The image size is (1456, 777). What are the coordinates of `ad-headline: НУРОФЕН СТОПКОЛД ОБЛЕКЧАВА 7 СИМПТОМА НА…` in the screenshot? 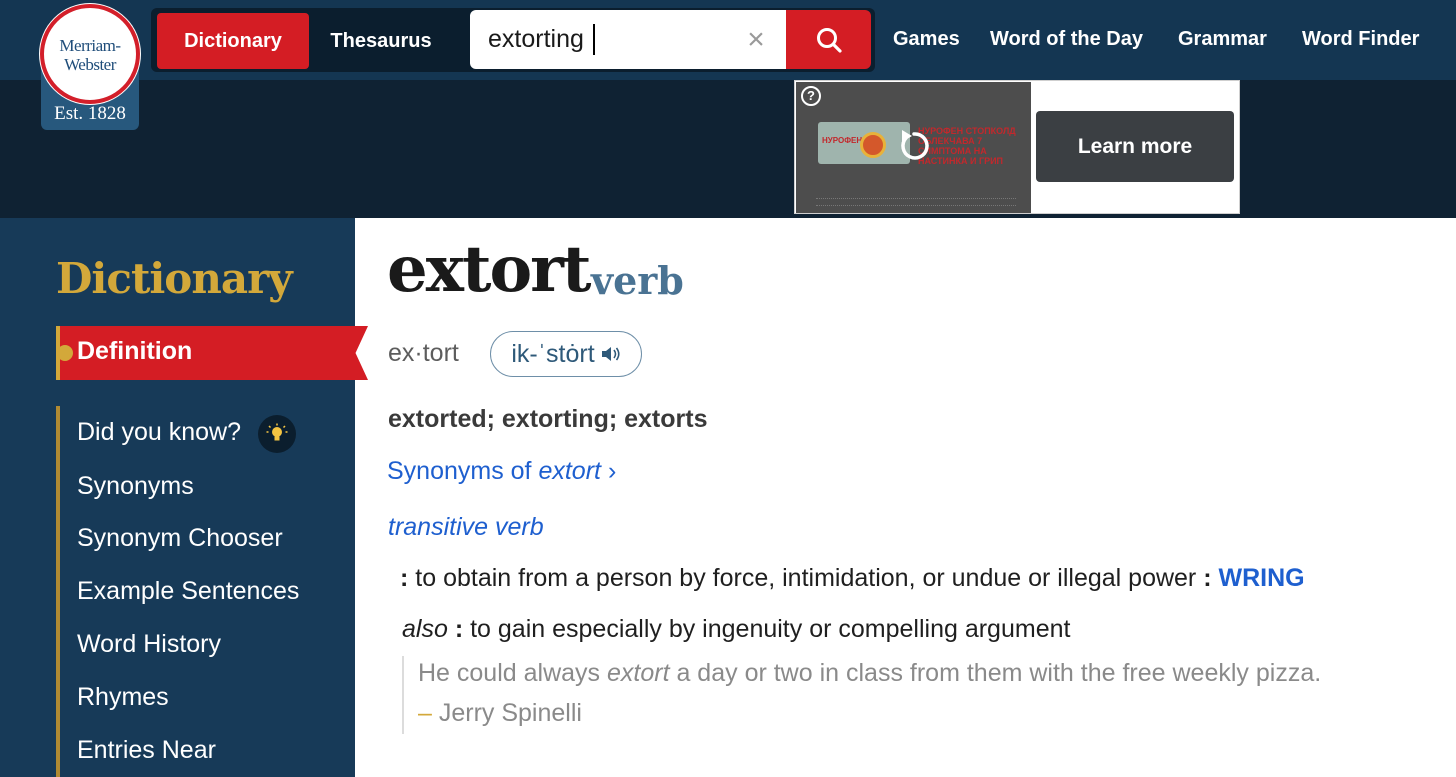 It's located at (967, 146).